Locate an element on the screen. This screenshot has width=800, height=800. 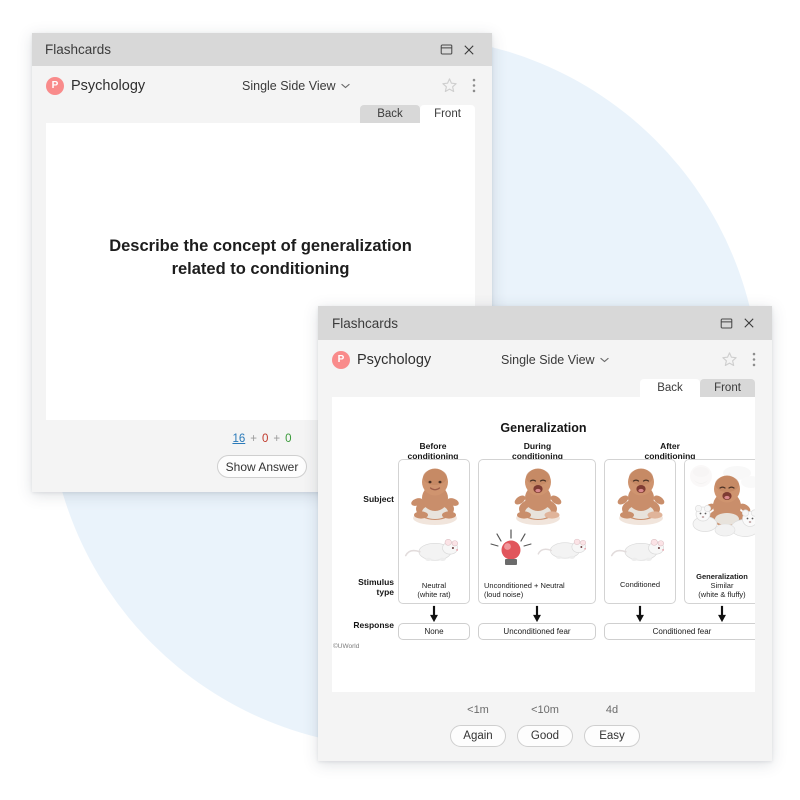
panel-4-caption: Generalization Similar (white & fluffy) is located at coordinates (720, 585).